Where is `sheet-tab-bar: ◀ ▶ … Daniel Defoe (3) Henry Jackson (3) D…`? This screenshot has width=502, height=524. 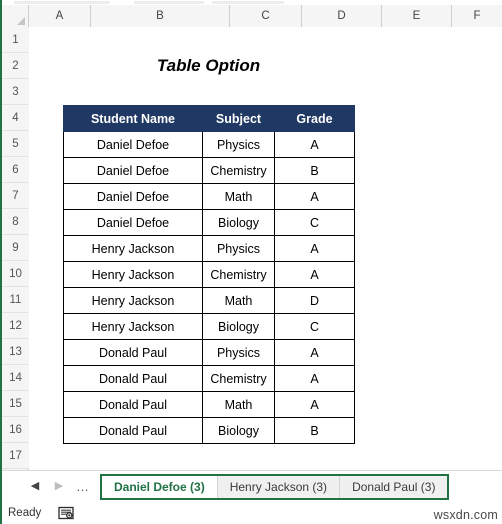 sheet-tab-bar: ◀ ▶ … Daniel Defoe (3) Henry Jackson (3) D… is located at coordinates (252, 486).